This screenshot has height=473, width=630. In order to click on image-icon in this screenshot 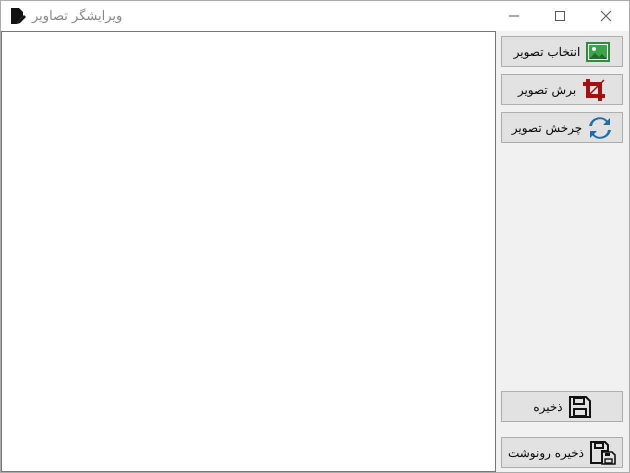, I will do `click(598, 52)`.